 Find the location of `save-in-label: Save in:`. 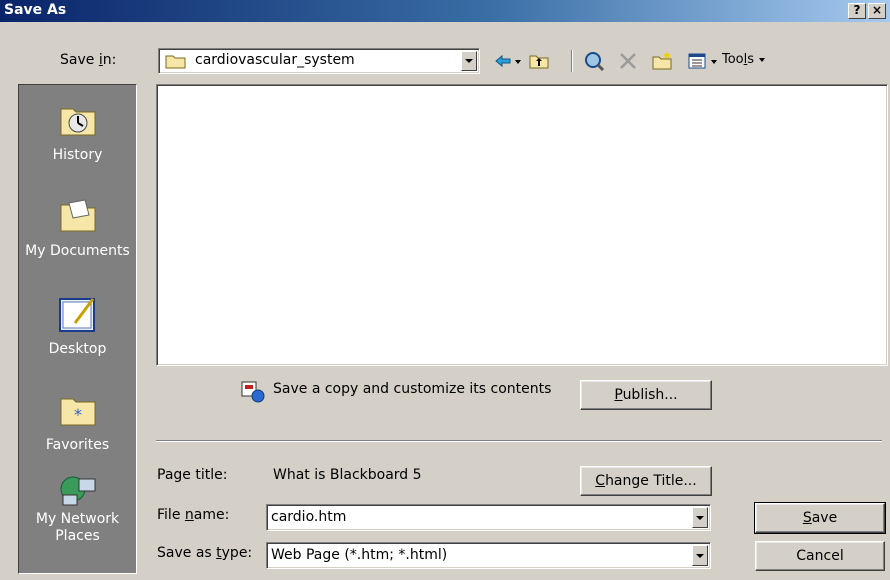

save-in-label: Save in: is located at coordinates (88, 60).